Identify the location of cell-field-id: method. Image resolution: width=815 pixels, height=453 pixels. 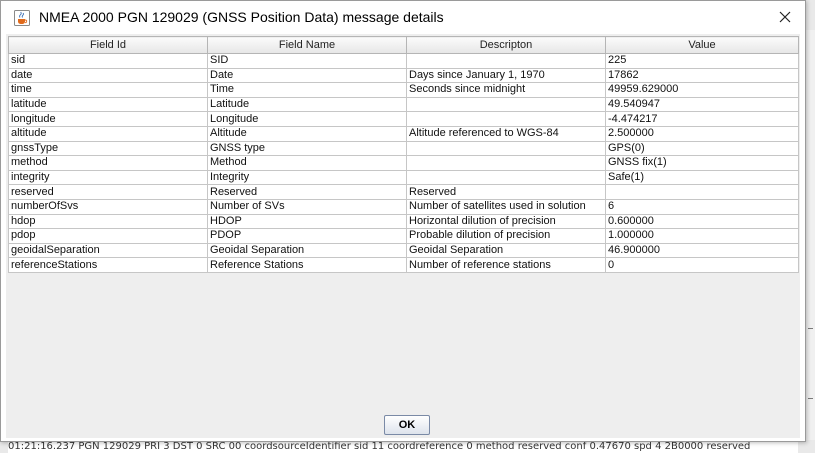
(108, 163).